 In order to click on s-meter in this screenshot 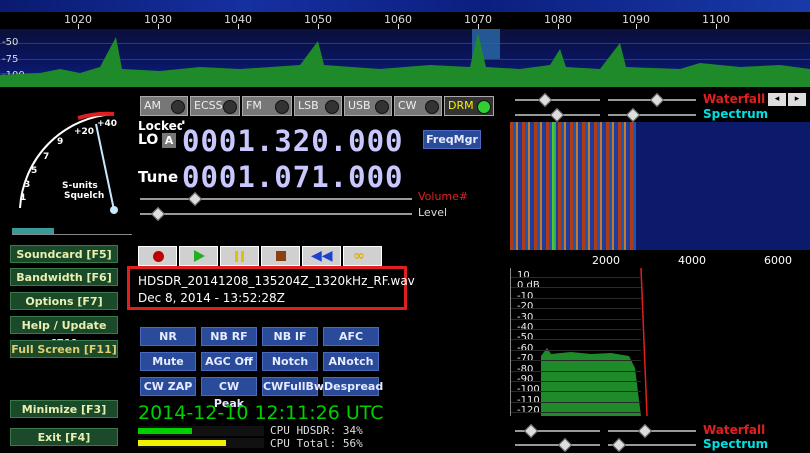, I will do `click(68, 162)`.